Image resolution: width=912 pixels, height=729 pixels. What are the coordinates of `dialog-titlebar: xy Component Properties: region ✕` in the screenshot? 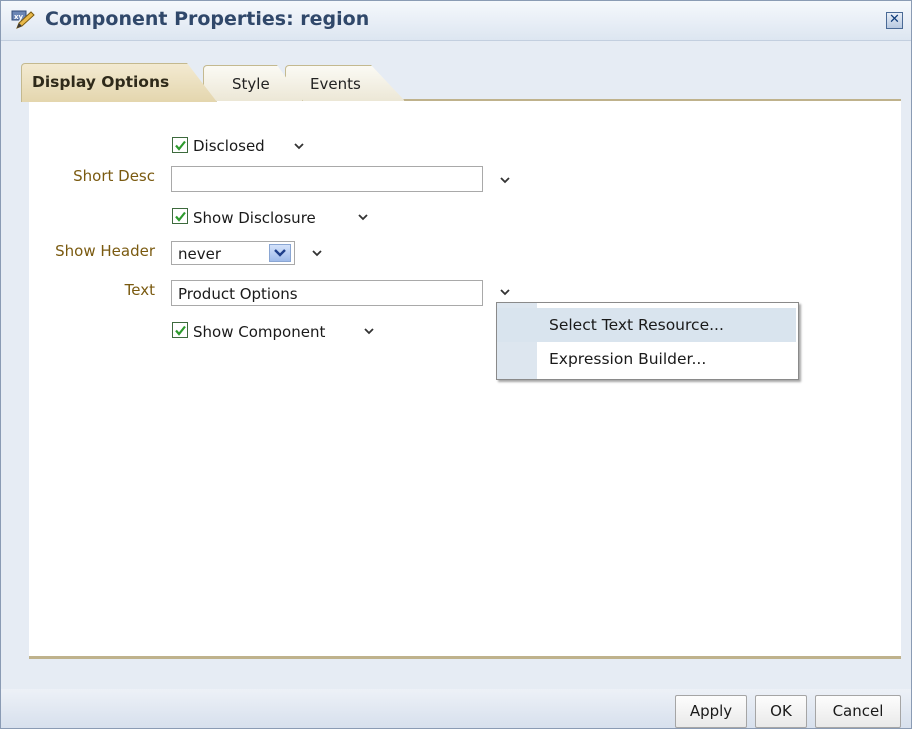 It's located at (456, 21).